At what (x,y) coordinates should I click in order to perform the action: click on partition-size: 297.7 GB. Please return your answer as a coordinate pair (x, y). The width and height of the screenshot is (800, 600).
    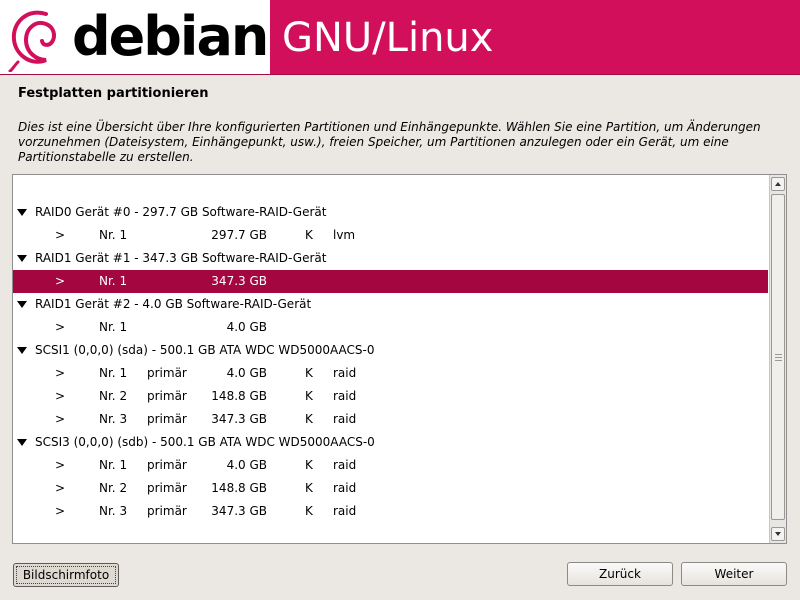
    Looking at the image, I should click on (239, 235).